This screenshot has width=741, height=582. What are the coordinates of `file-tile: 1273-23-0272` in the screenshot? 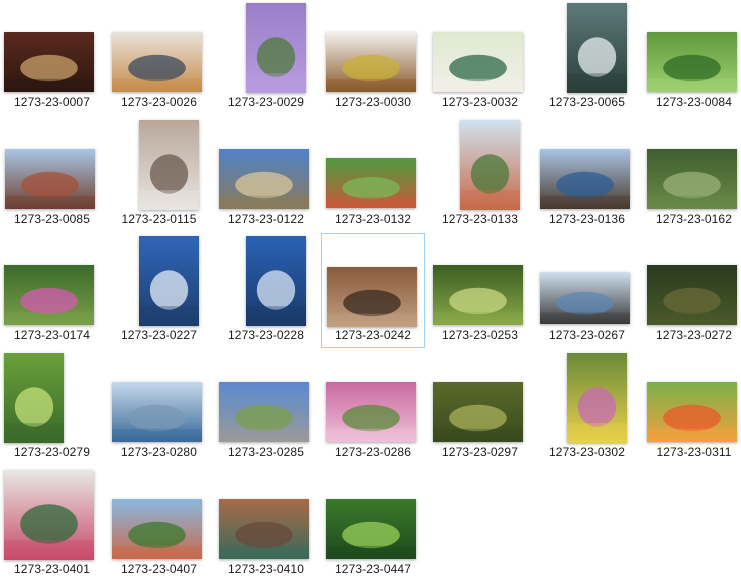 It's located at (691, 290).